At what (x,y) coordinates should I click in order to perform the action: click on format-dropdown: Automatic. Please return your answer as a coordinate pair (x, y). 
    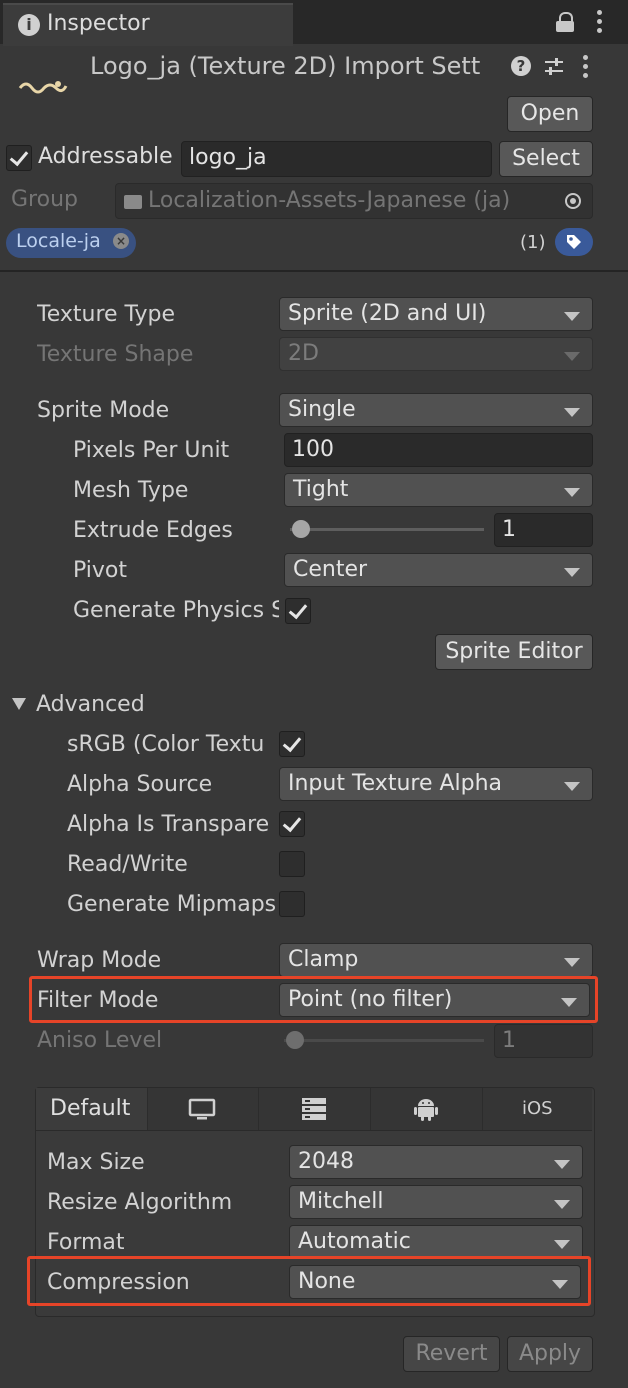
    Looking at the image, I should click on (436, 1242).